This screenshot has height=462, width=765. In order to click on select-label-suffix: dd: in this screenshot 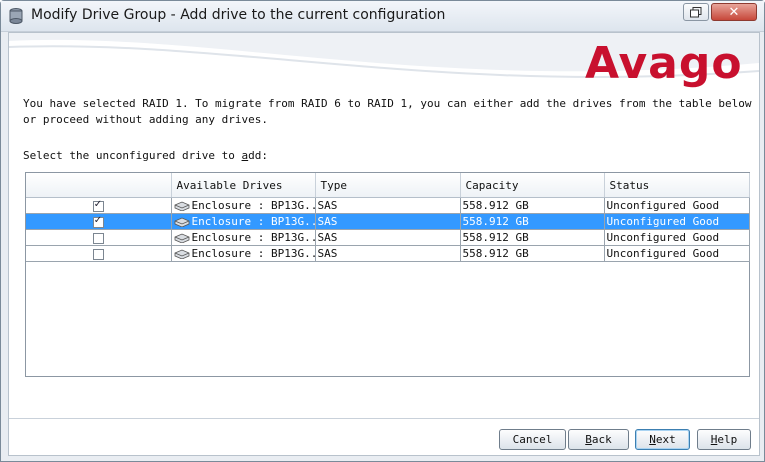, I will do `click(258, 155)`.